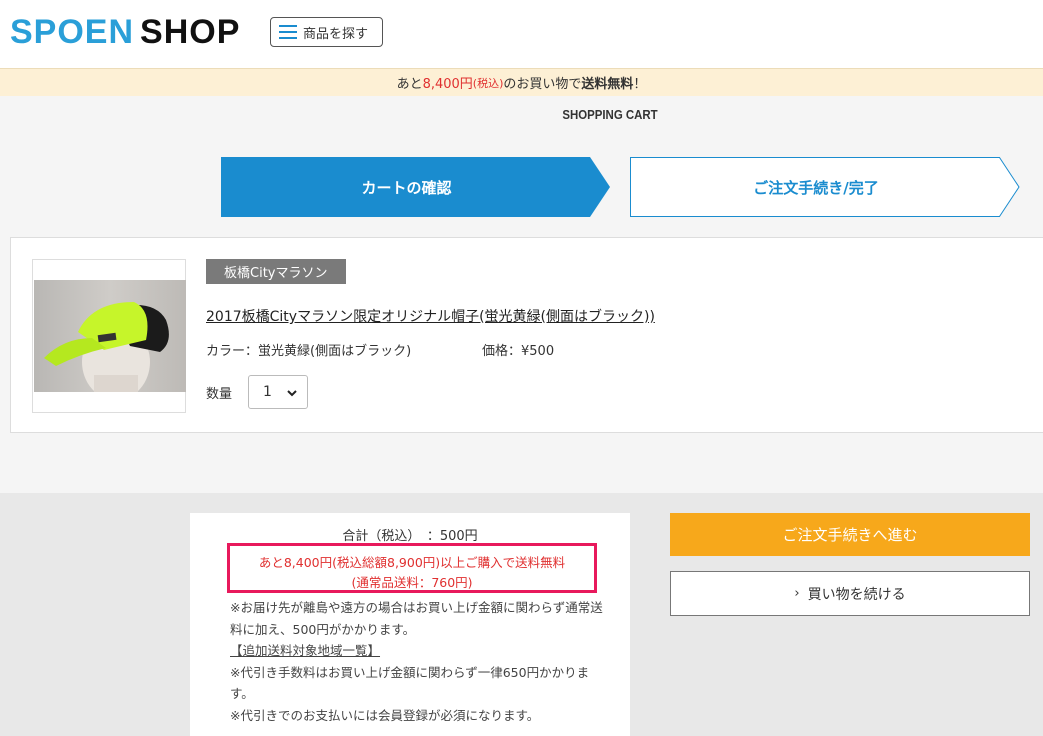 The image size is (1043, 736). What do you see at coordinates (278, 392) in the screenshot?
I see `quantity-select: 1` at bounding box center [278, 392].